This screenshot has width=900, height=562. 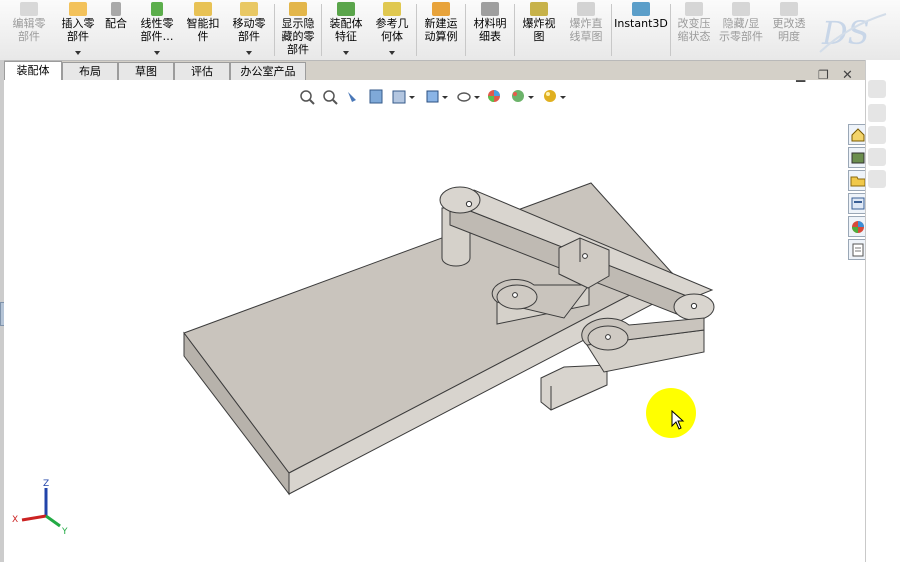 I want to click on pan-icon, so click(x=877, y=89).